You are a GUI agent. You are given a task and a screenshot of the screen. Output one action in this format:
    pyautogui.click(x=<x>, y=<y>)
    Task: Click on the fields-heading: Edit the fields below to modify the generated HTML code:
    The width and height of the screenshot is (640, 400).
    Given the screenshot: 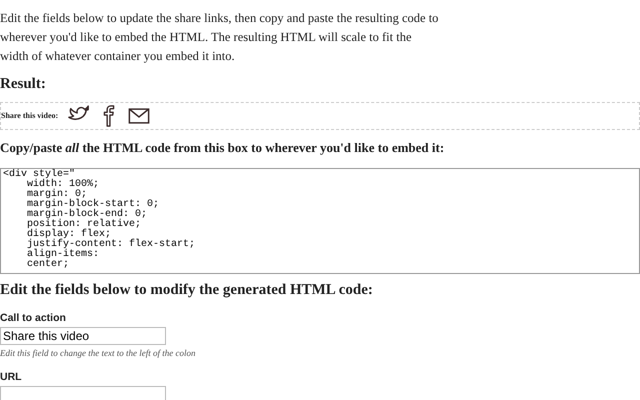 What is the action you would take?
    pyautogui.click(x=187, y=290)
    